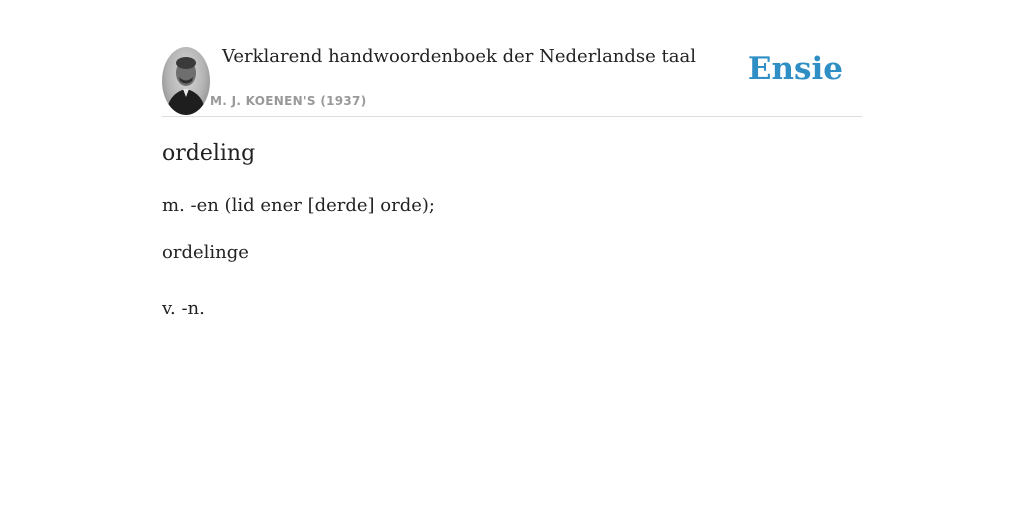 The image size is (1024, 512). I want to click on author-portrait, so click(186, 81).